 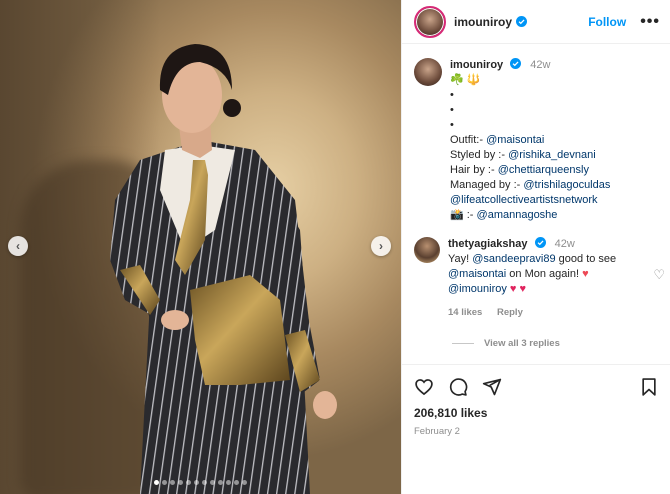 I want to click on heart-icon, so click(x=424, y=387).